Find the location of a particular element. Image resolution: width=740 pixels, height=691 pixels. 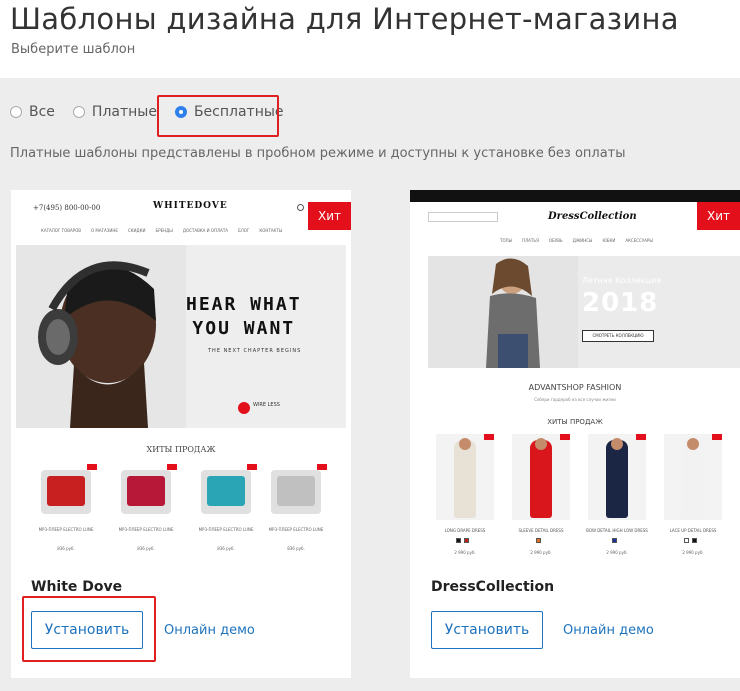

page-title: Шаблоны дизайна для Интернет-магазина is located at coordinates (344, 19).